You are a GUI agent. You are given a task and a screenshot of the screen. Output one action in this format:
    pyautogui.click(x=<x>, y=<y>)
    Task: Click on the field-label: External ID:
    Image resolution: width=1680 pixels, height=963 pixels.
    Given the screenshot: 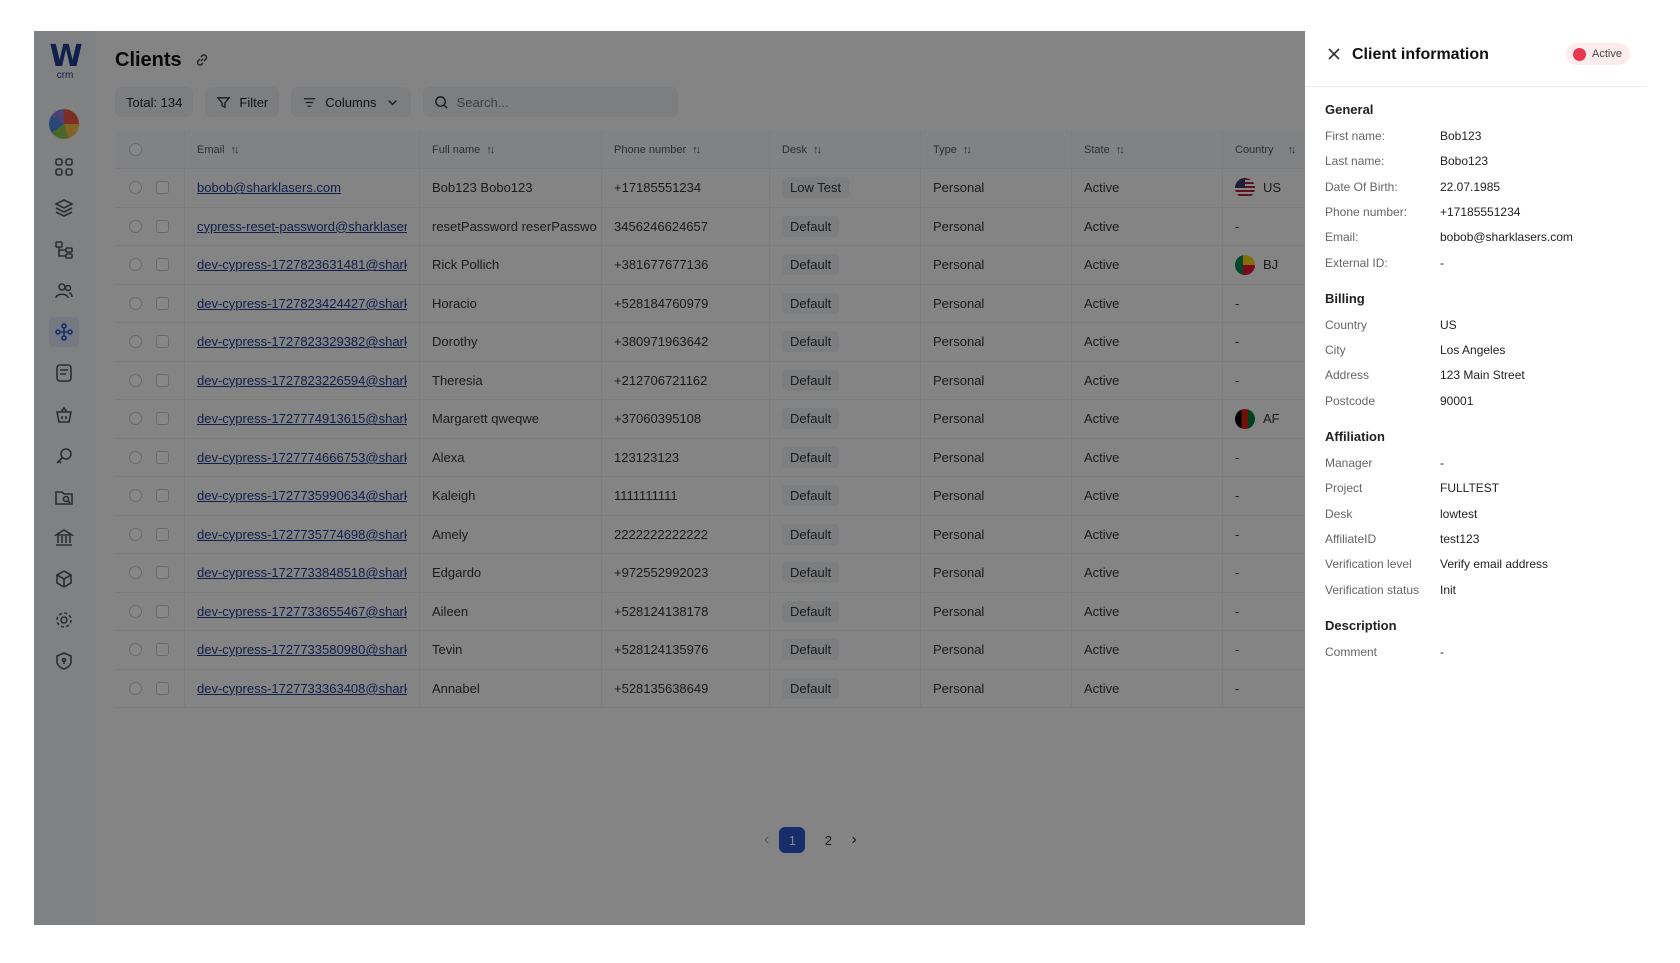 What is the action you would take?
    pyautogui.click(x=1356, y=262)
    